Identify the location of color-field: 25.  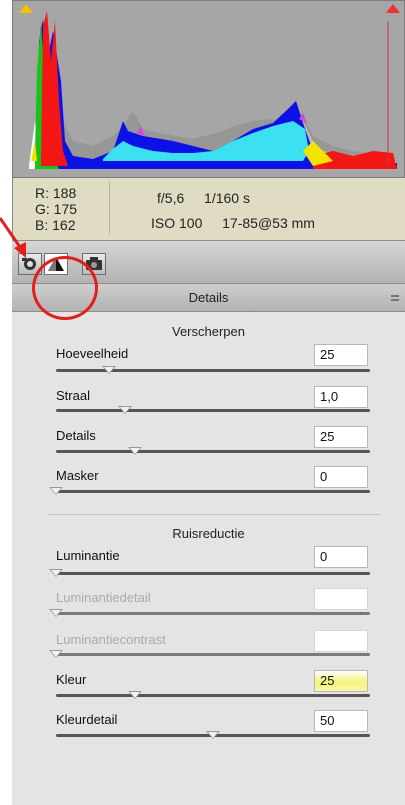
(341, 681).